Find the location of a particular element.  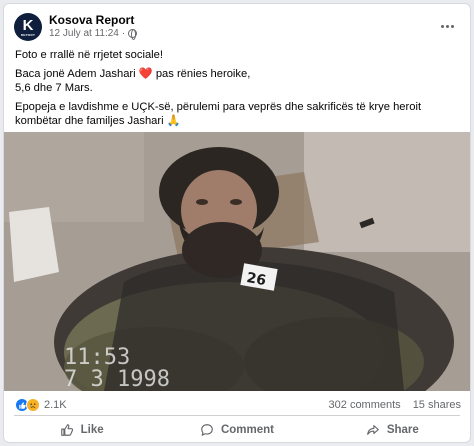

page-name-link: Kosova Report is located at coordinates (91, 20).